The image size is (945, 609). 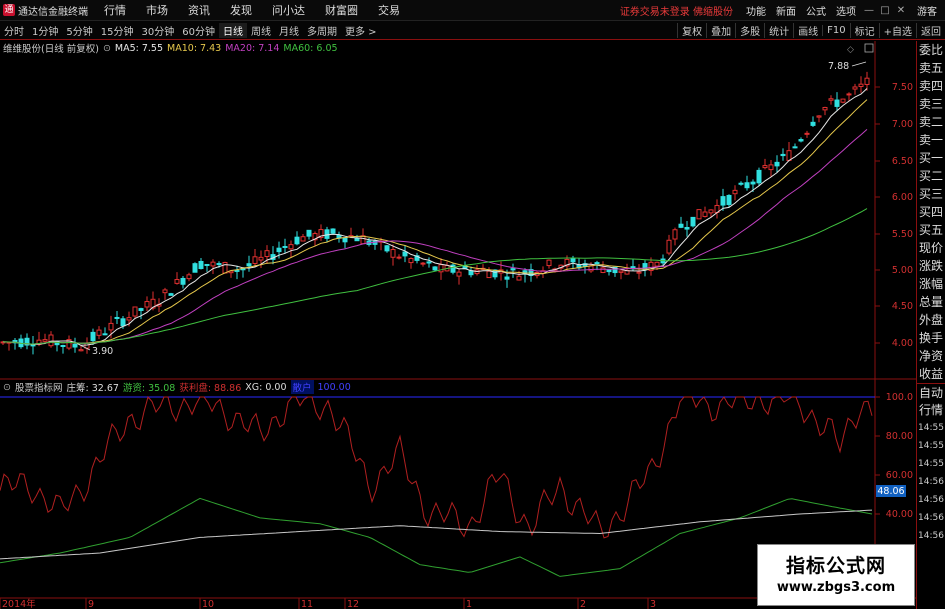 I want to click on tool-duogu: 多股, so click(x=749, y=30).